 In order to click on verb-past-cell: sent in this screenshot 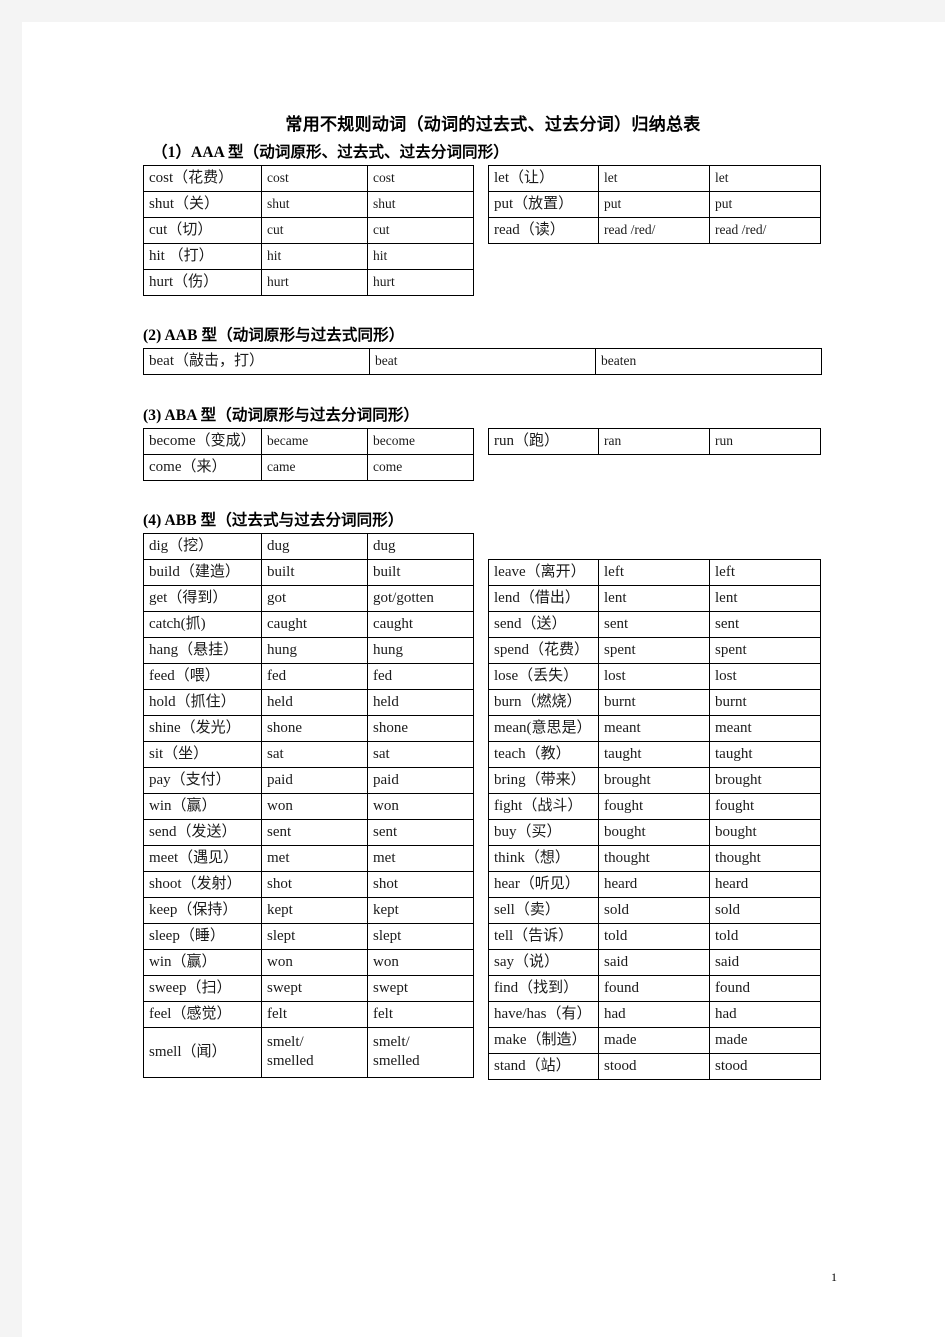, I will do `click(314, 832)`.